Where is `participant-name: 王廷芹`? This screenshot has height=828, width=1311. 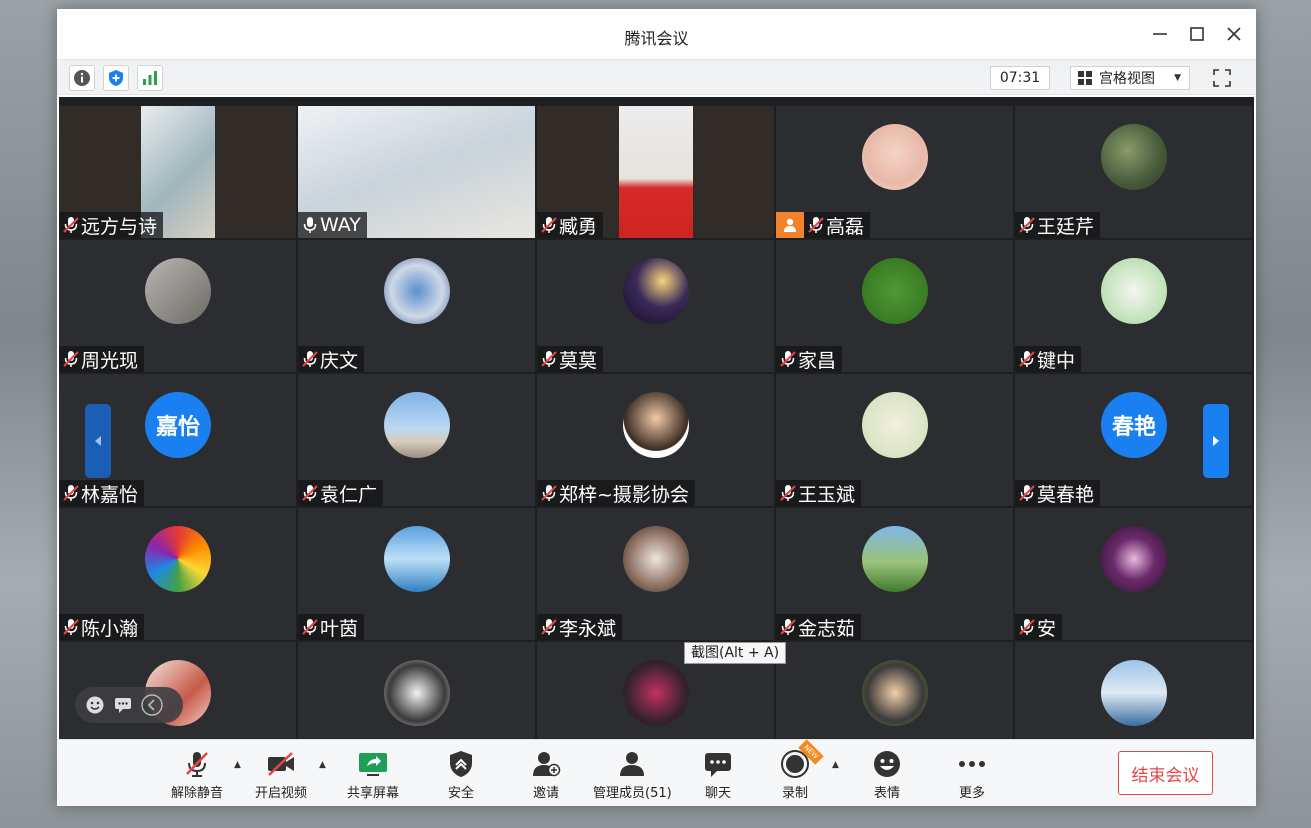
participant-name: 王廷芹 is located at coordinates (1066, 226).